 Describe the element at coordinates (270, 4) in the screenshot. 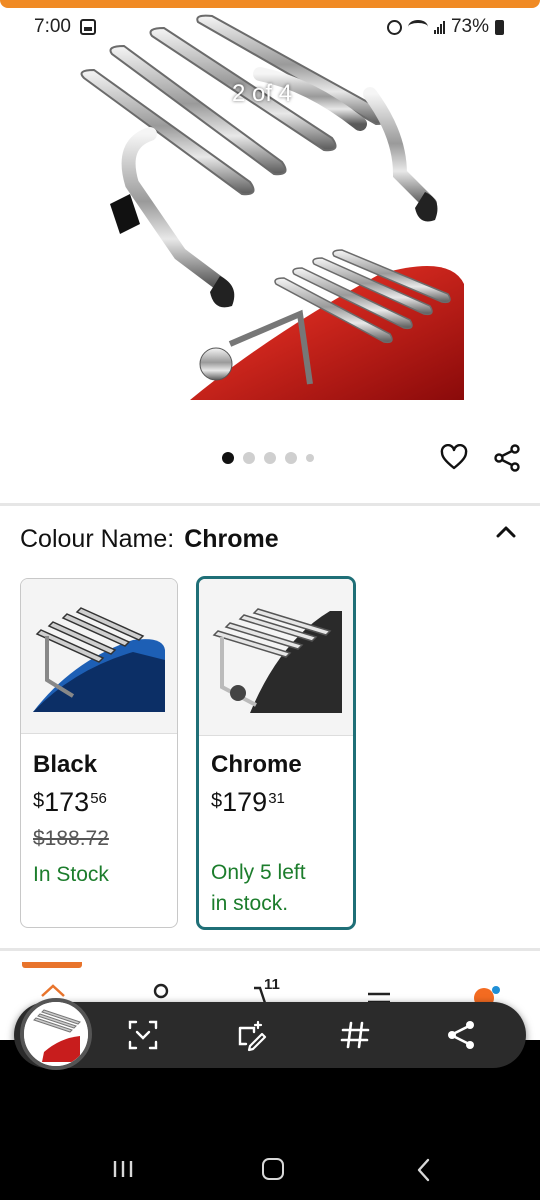

I see `top-accent-bar` at that location.